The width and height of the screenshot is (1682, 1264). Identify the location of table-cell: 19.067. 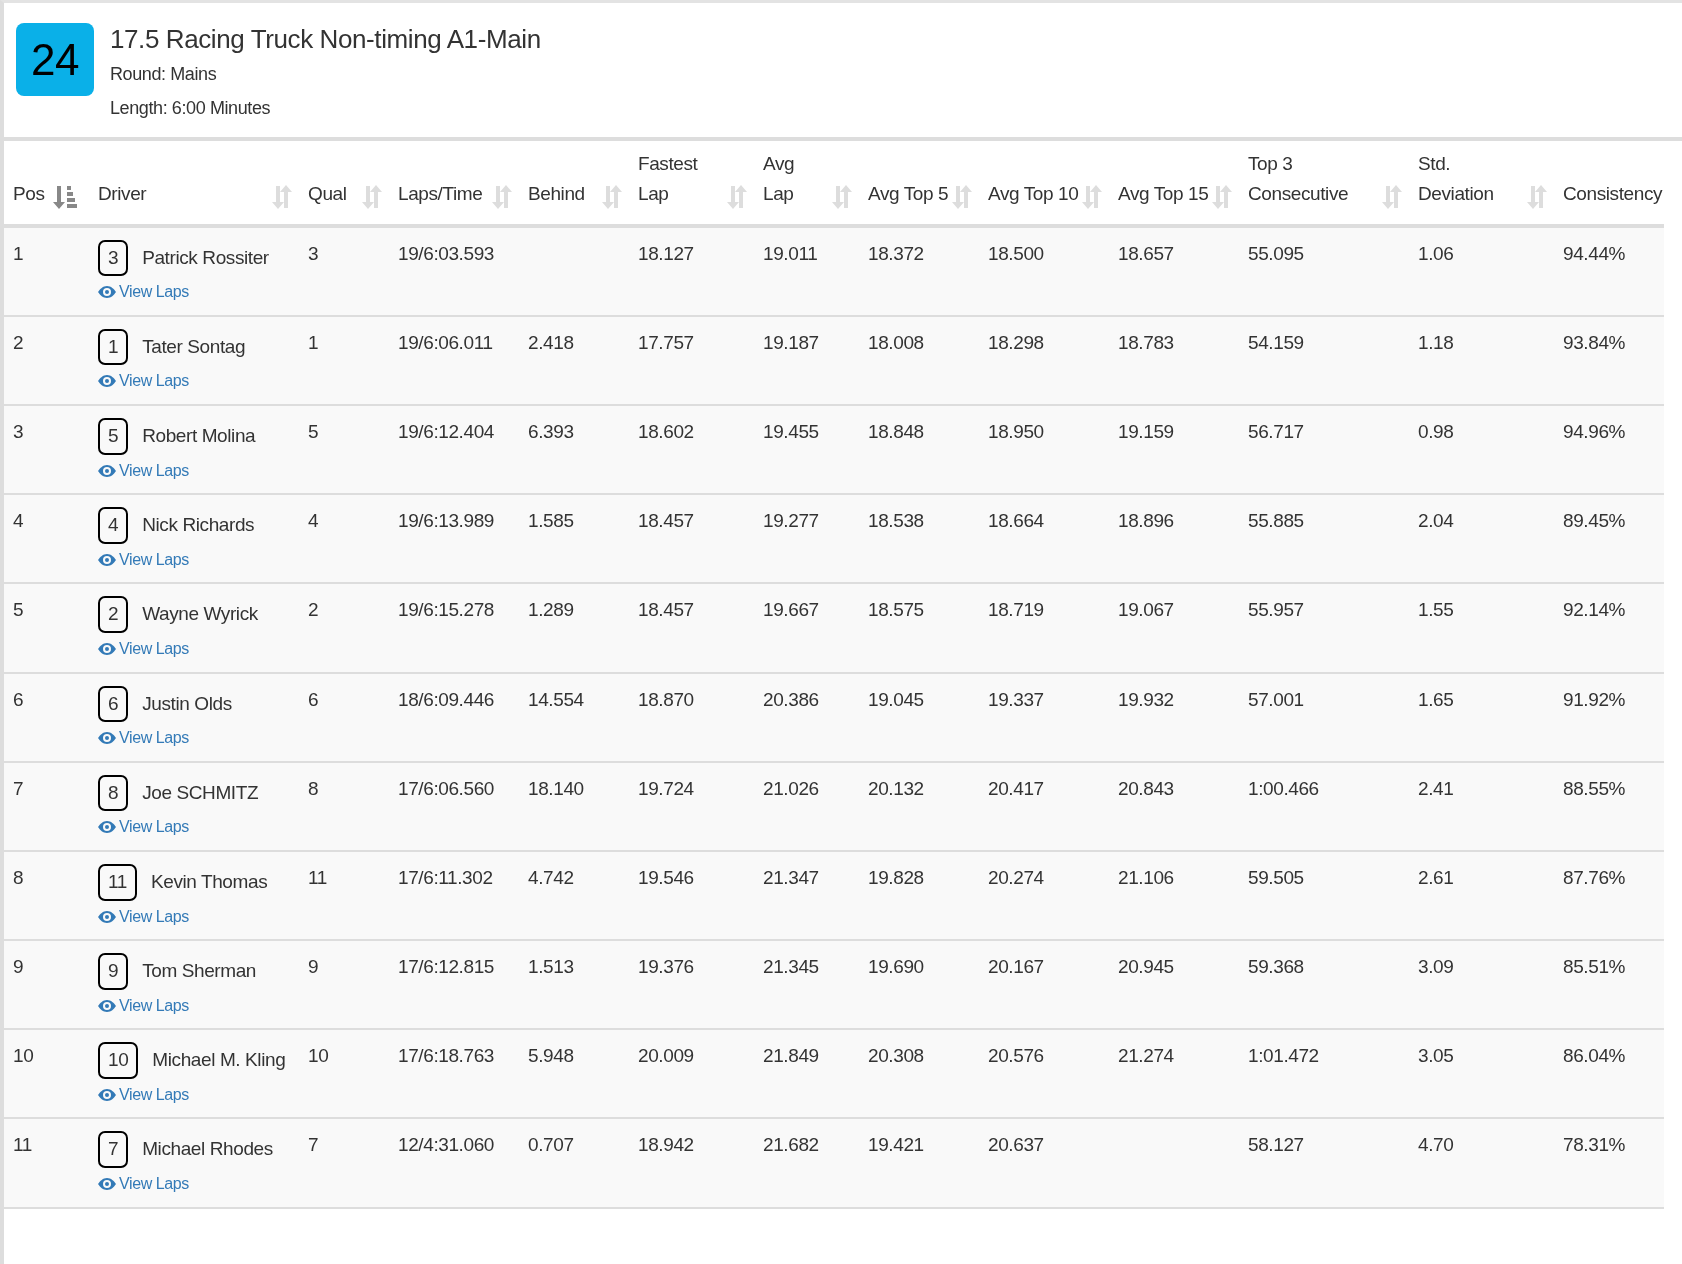
(1146, 610).